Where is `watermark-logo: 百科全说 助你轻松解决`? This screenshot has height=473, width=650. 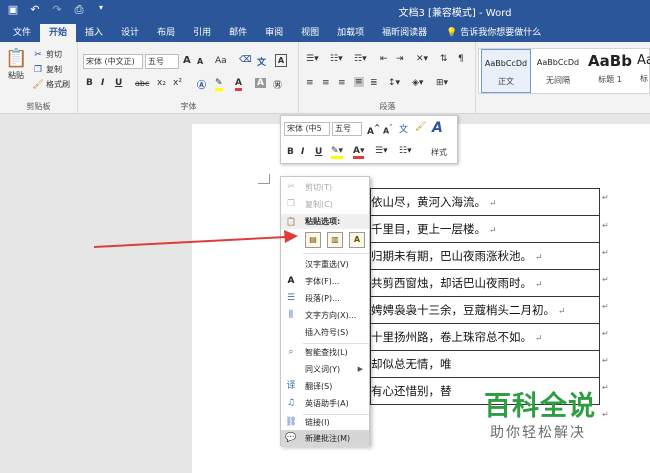 watermark-logo: 百科全说 助你轻松解决 is located at coordinates (545, 413).